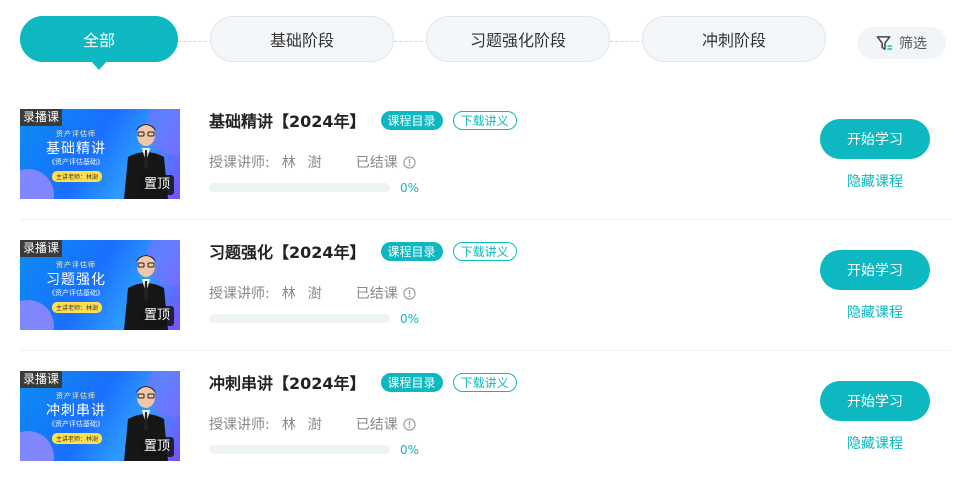 This screenshot has height=477, width=973. I want to click on tab-exercise-stage: 习题强化阶段, so click(518, 39).